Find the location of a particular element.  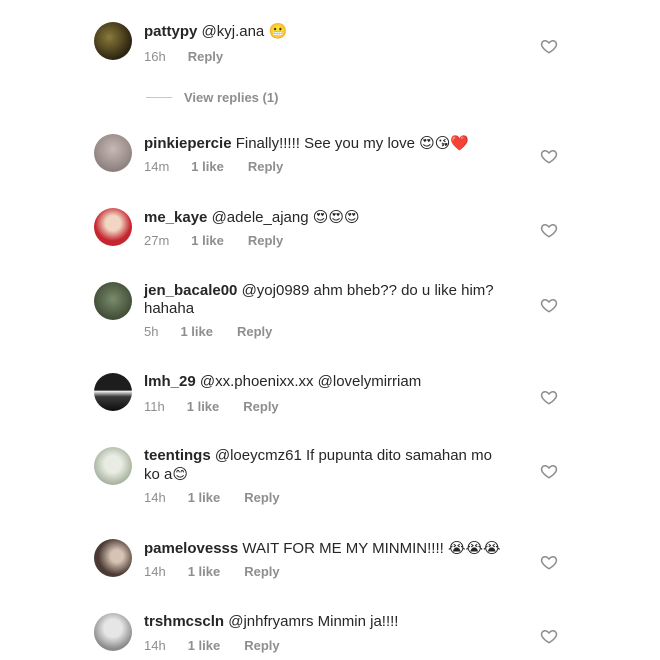

comment-meta: 16h Reply is located at coordinates (183, 56).